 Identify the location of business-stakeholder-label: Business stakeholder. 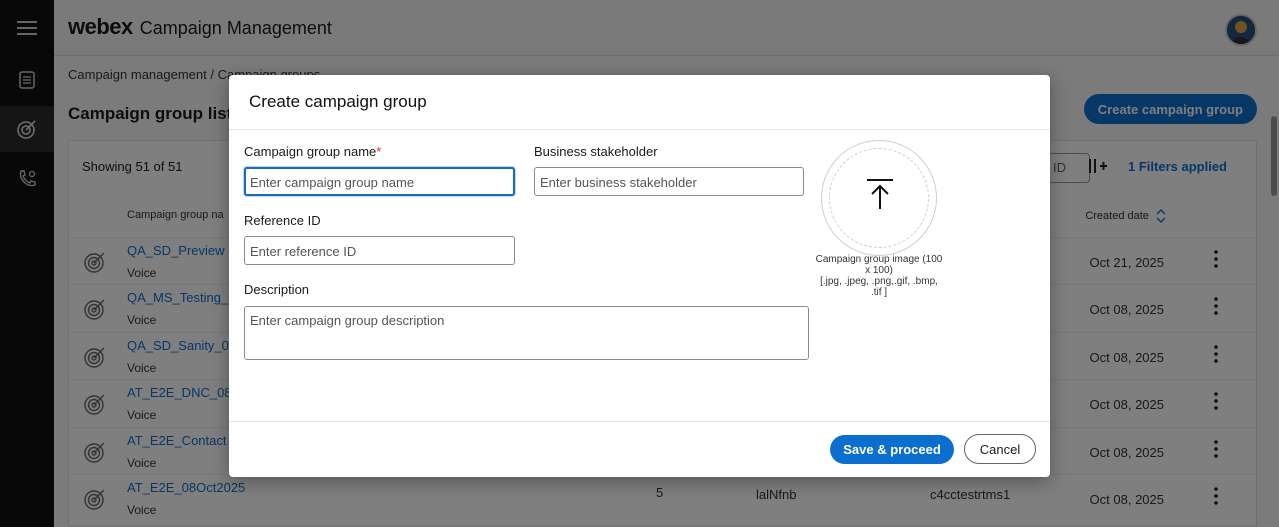
(596, 151).